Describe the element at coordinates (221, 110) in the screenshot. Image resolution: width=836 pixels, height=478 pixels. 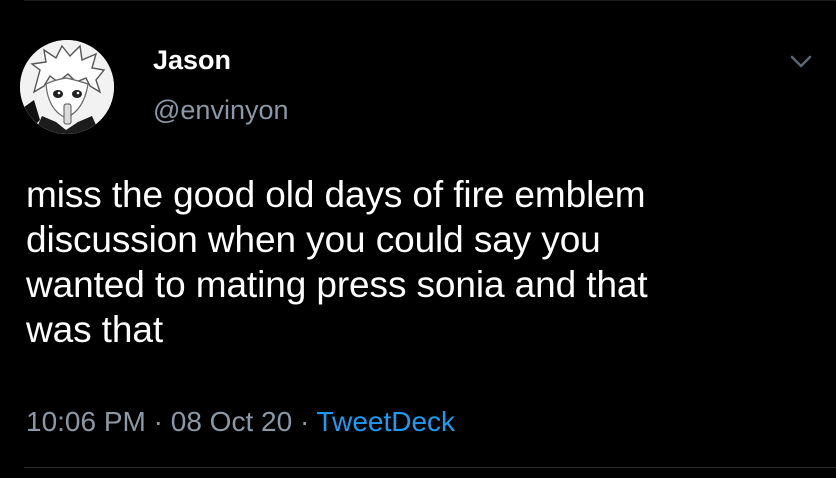
I see `author-handle: @envinyon` at that location.